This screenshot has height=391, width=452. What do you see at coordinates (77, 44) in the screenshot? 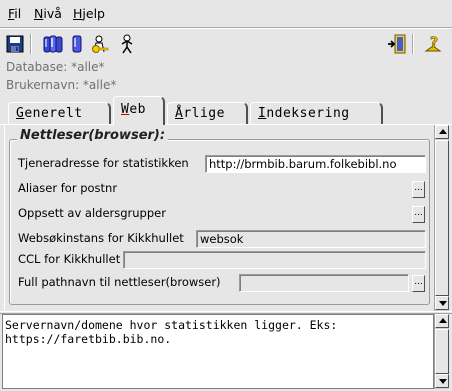
I see `user-icon` at bounding box center [77, 44].